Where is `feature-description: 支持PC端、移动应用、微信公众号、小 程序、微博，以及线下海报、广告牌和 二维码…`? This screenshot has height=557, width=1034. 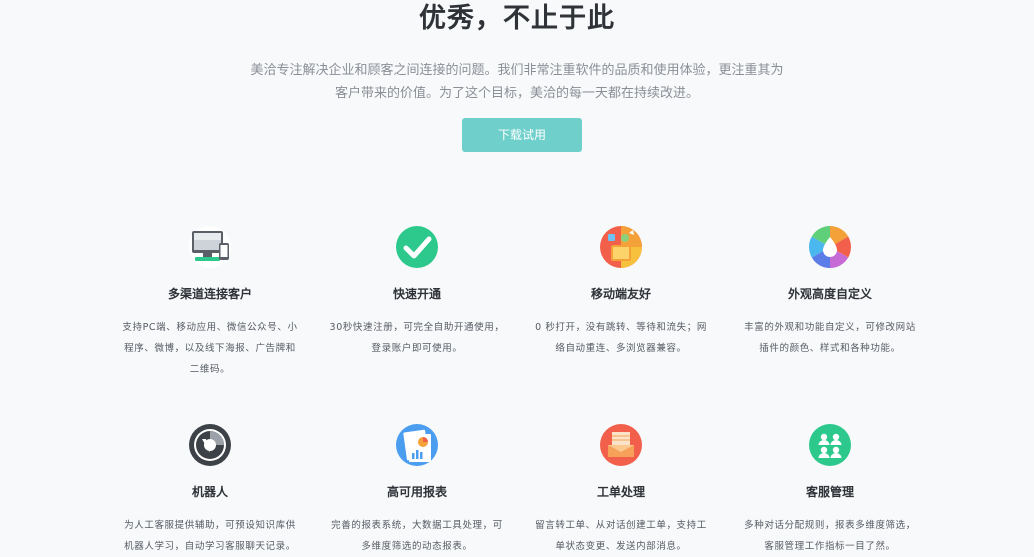
feature-description: 支持PC端、移动应用、微信公众号、小 程序、微博，以及线下海报、广告牌和 二维码… is located at coordinates (210, 348).